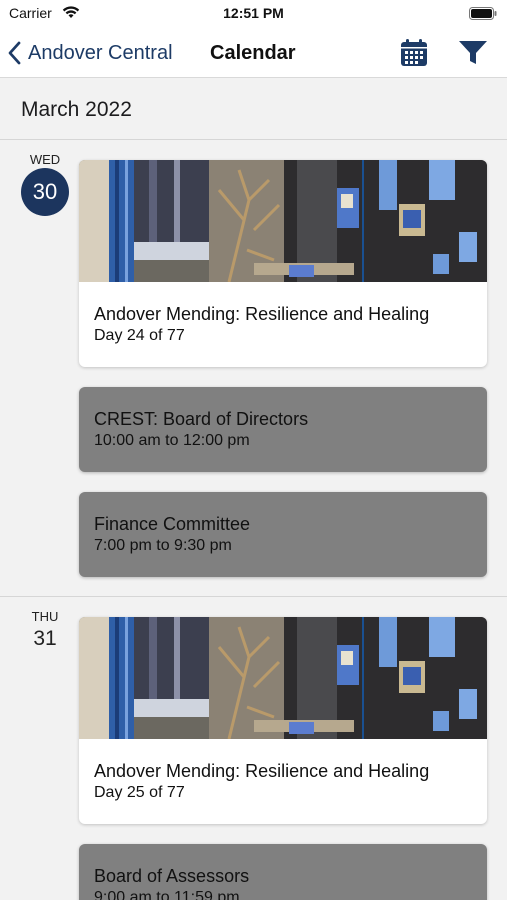  Describe the element at coordinates (172, 524) in the screenshot. I see `event-title: Finance Committee` at that location.